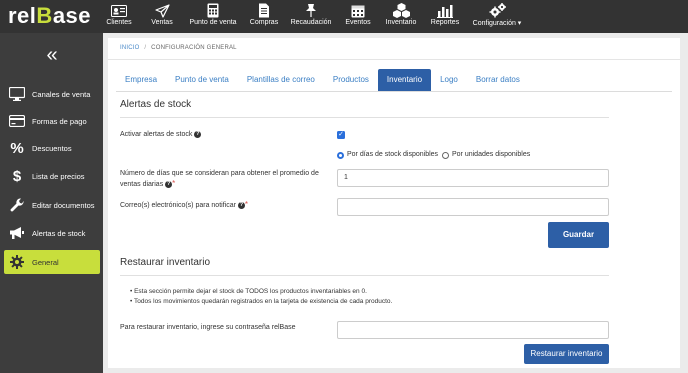 The width and height of the screenshot is (688, 373). I want to click on wrench-icon, so click(17, 205).